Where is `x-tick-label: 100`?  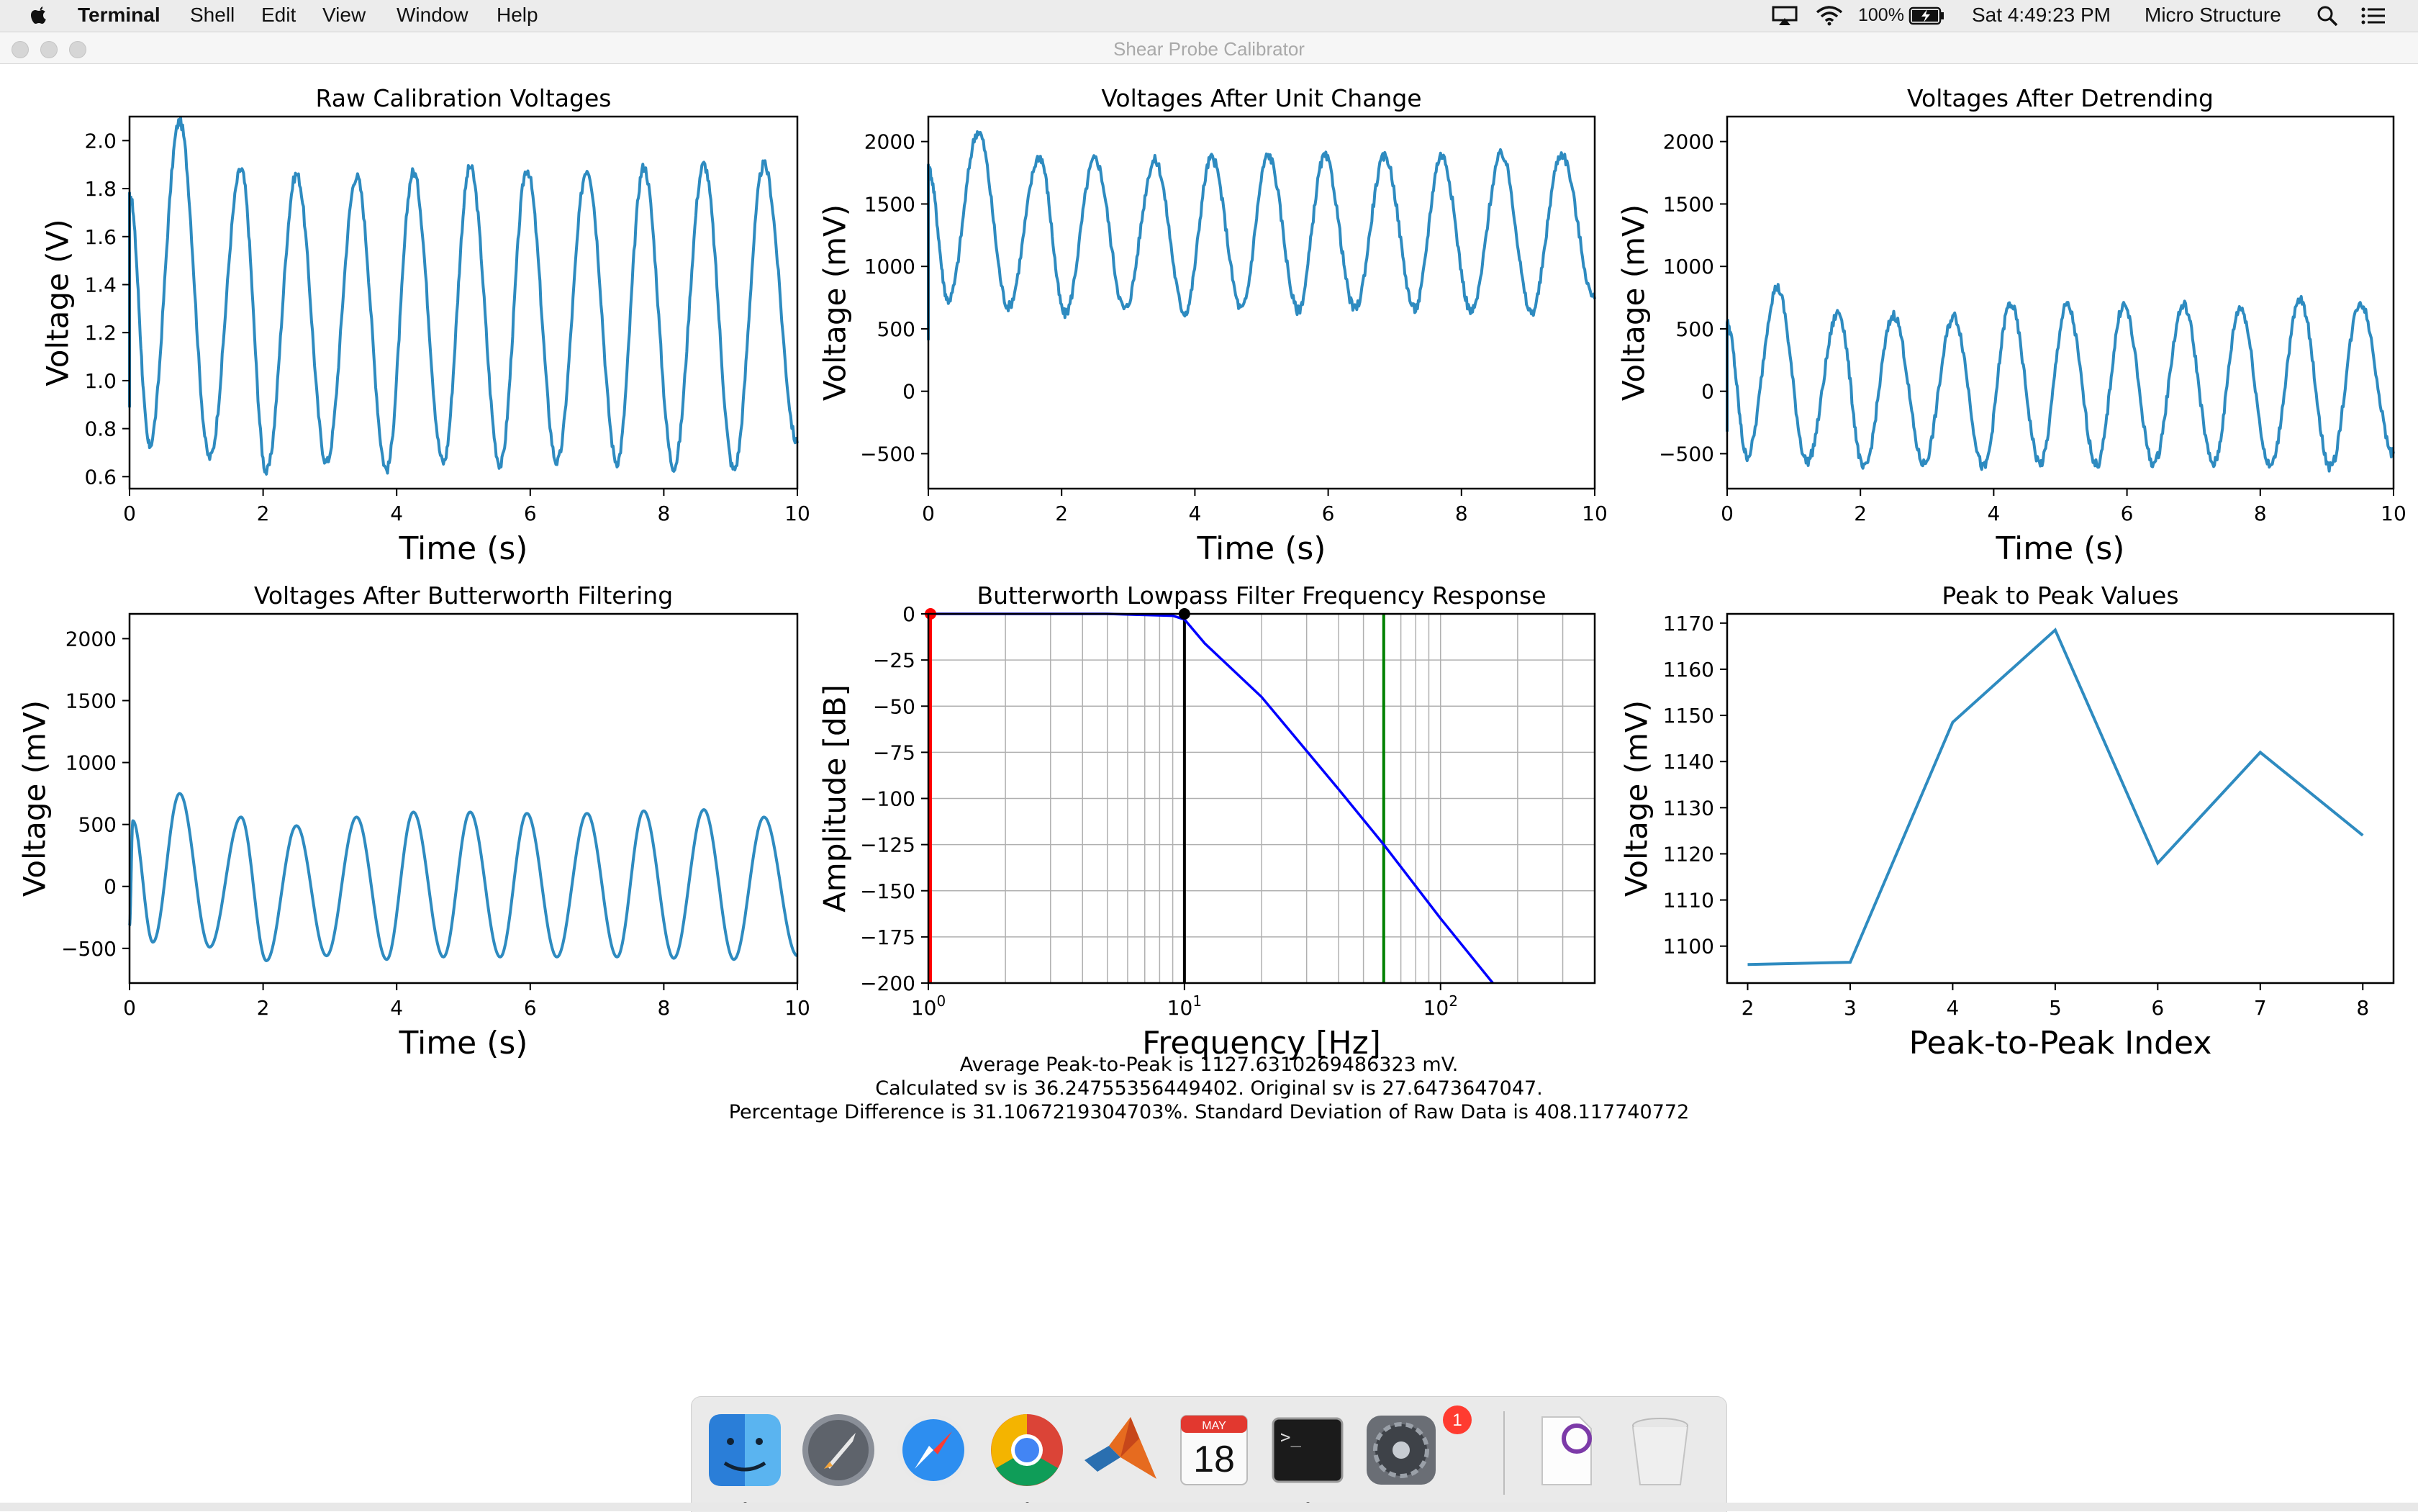
x-tick-label: 100 is located at coordinates (928, 1006).